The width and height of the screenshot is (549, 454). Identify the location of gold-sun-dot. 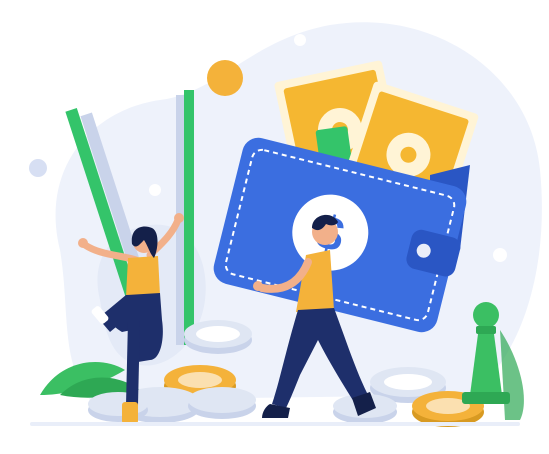
(225, 78).